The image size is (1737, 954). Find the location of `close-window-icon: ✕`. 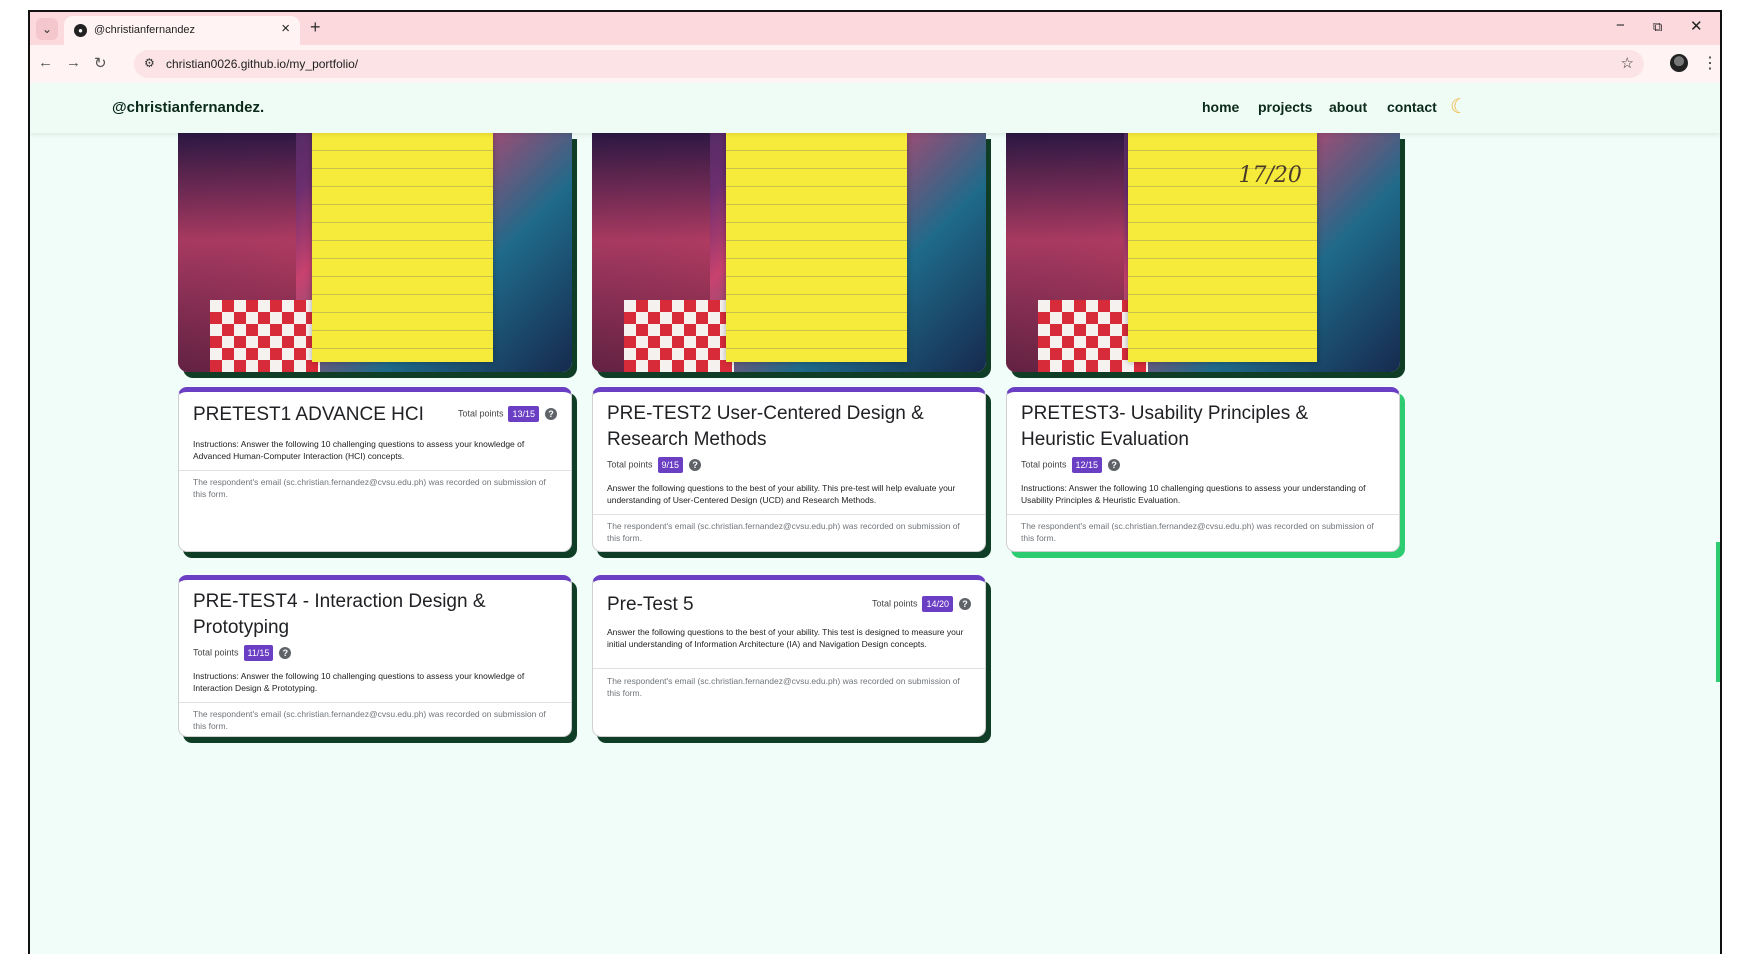

close-window-icon: ✕ is located at coordinates (1696, 26).